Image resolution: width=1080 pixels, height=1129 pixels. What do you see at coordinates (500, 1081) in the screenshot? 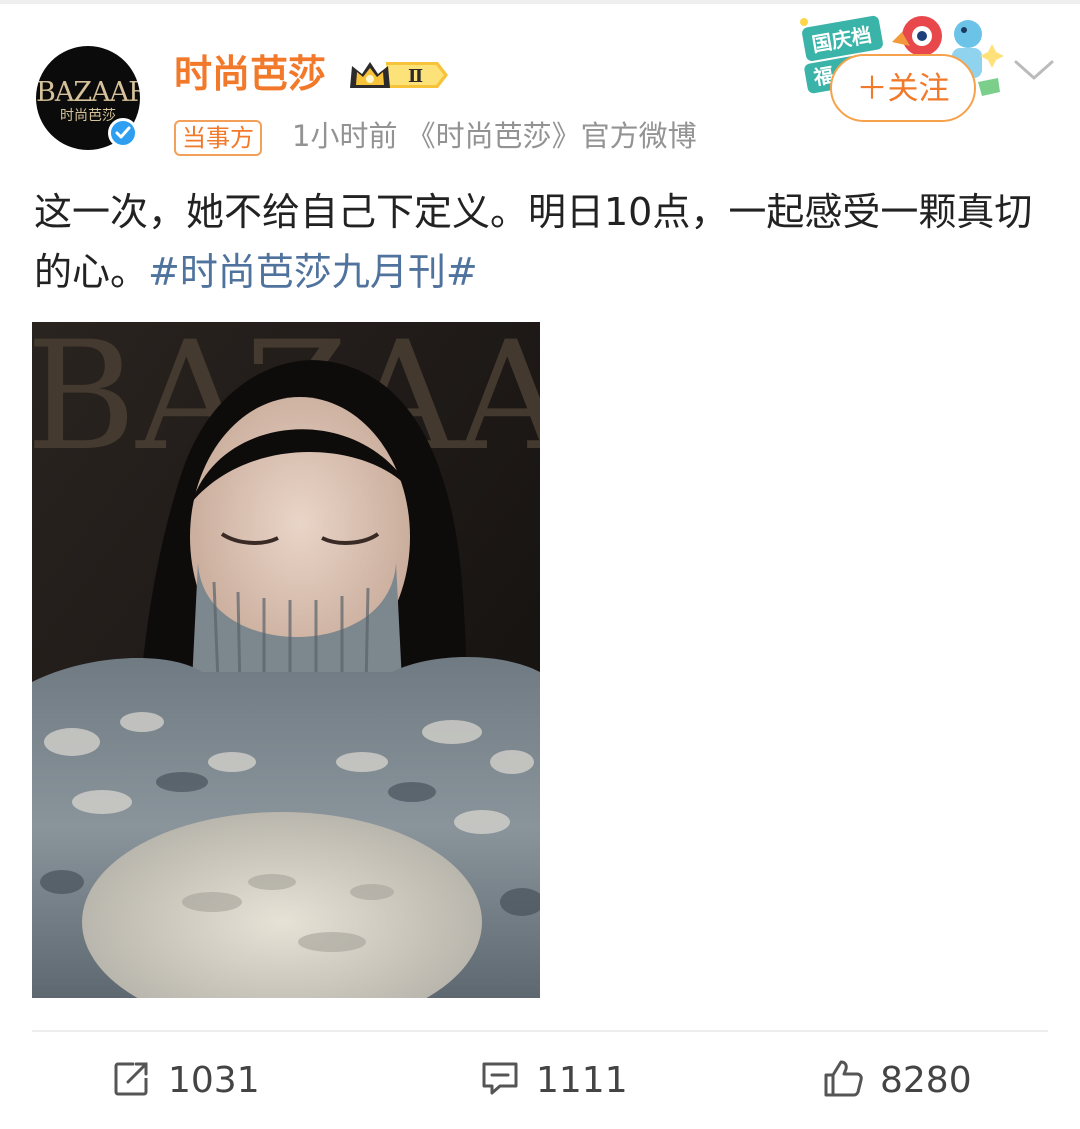
I see `comment-icon` at bounding box center [500, 1081].